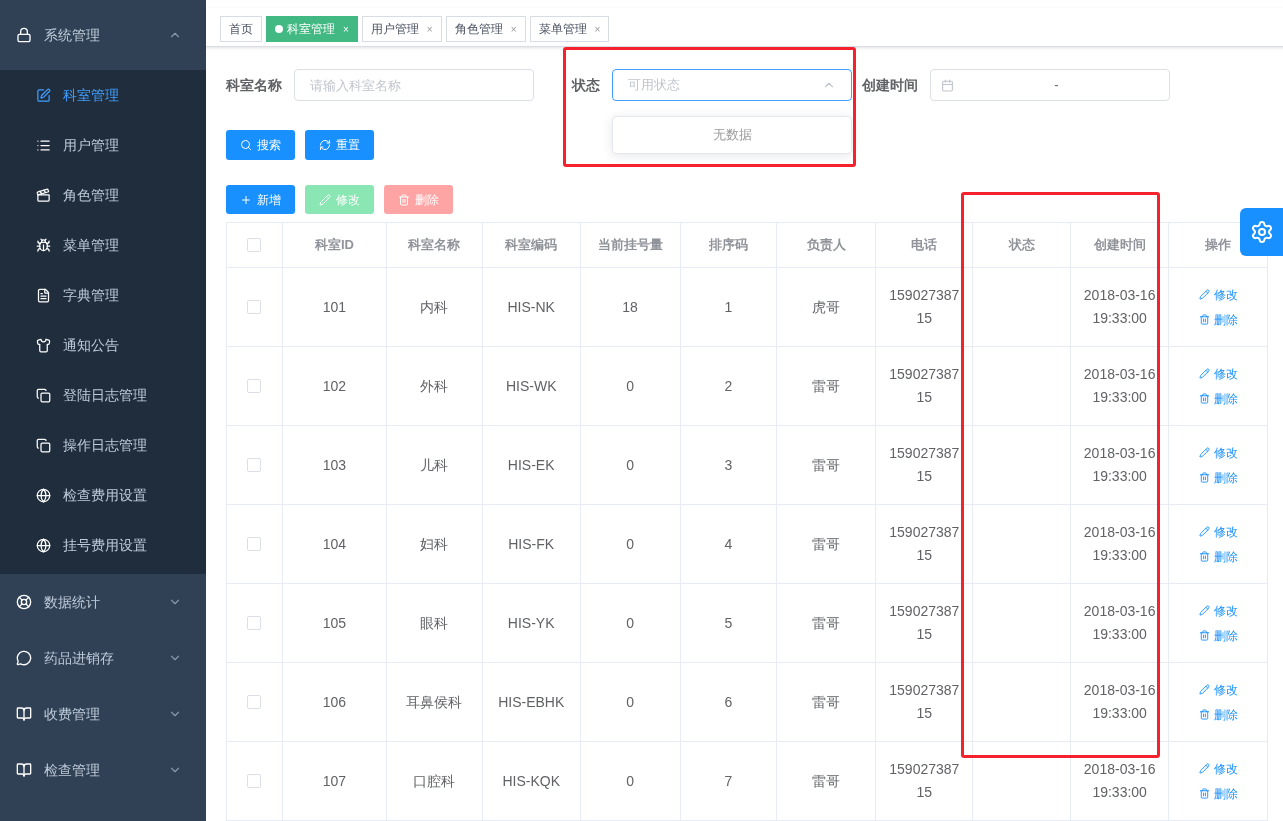  I want to click on lifebuoy-icon, so click(24, 602).